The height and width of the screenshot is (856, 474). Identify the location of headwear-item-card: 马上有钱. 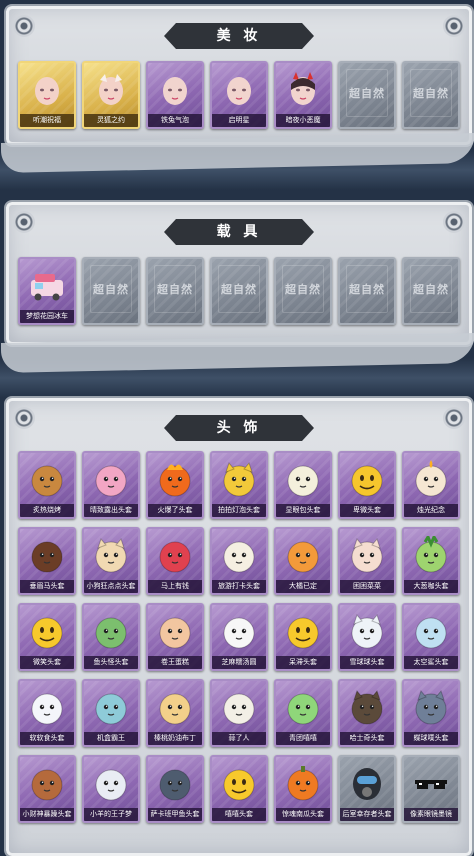
(175, 561).